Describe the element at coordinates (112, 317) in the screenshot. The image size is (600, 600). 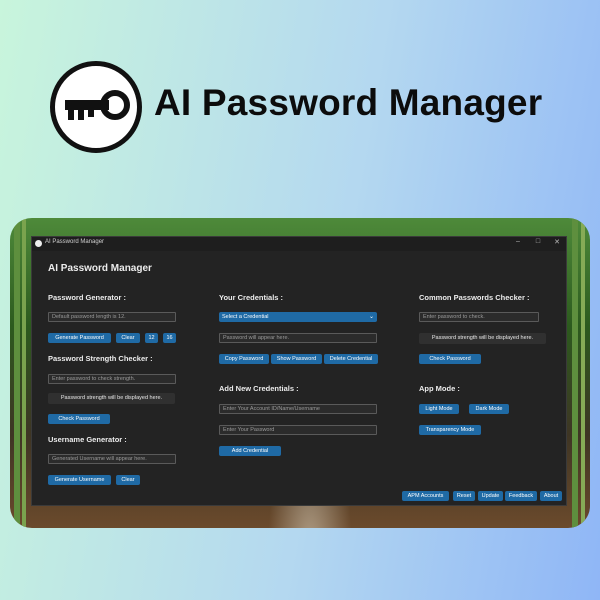
I see `password-generator-field: Default password length is 12.` at that location.